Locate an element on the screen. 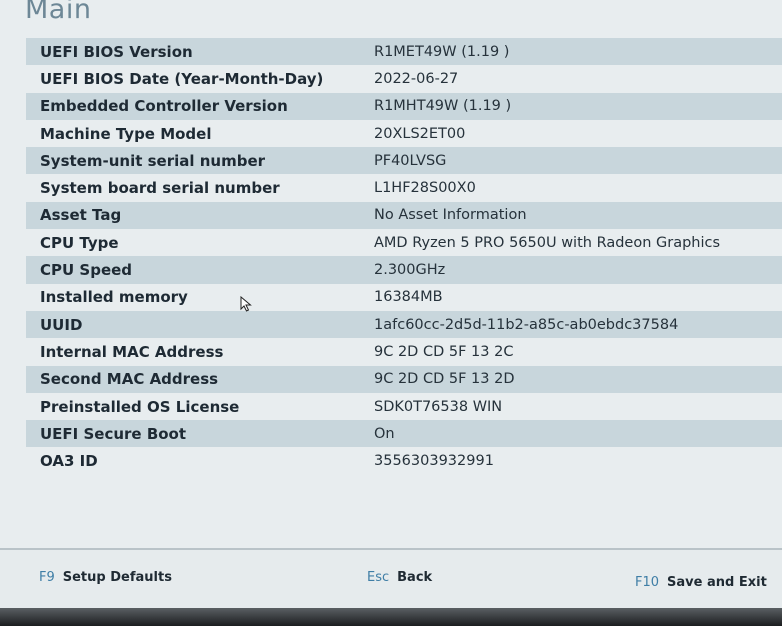  info-row-cpu-speed: CPU Speed 2.300GHz is located at coordinates (404, 270).